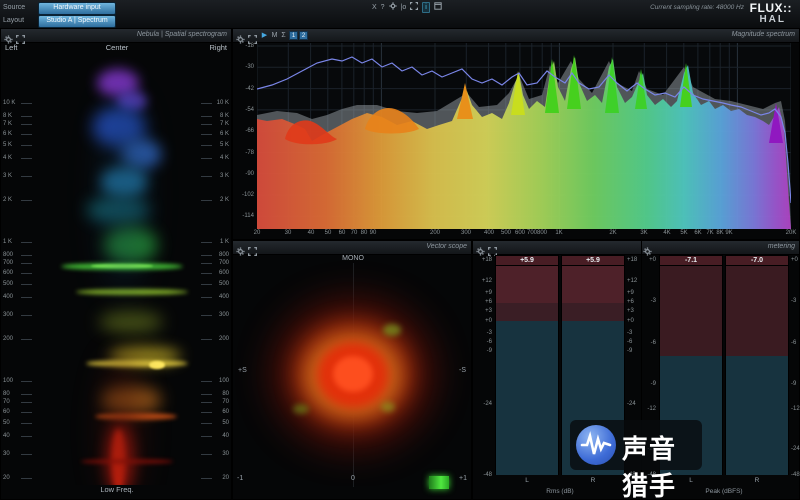 The width and height of the screenshot is (800, 500). Describe the element at coordinates (8, 263) in the screenshot. I see `nebula-freq-label: 700` at that location.